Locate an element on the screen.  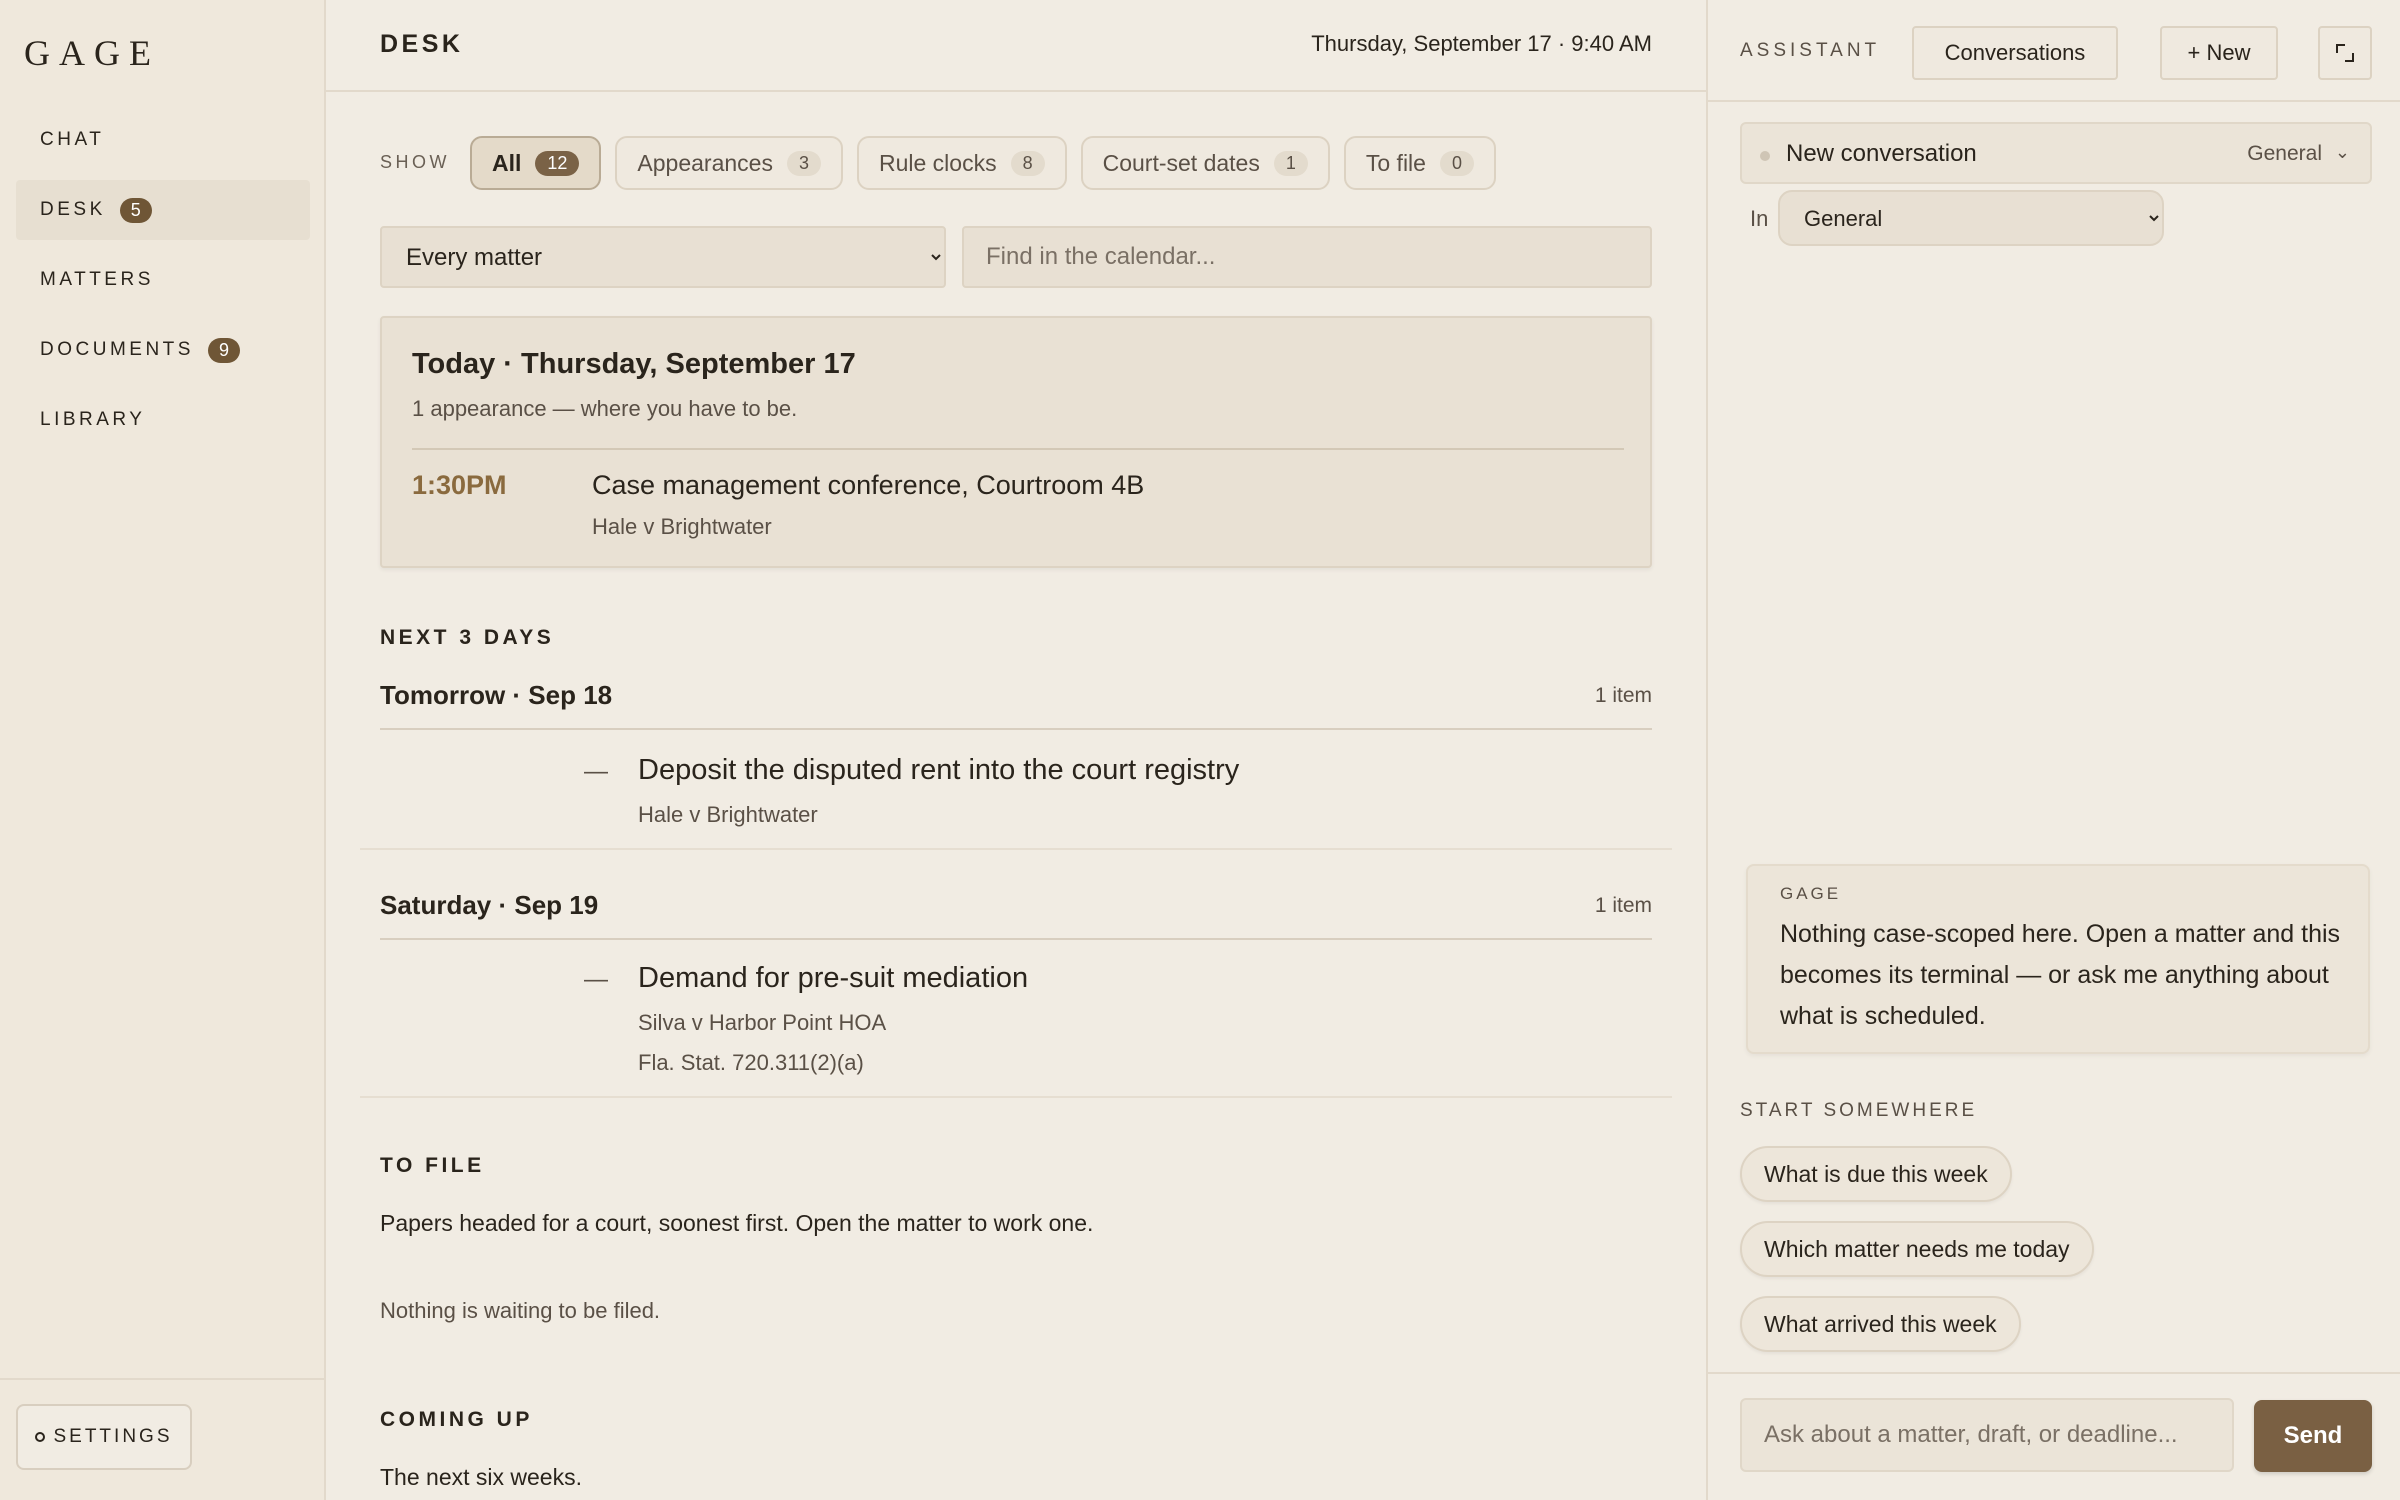
appointment-title: Case management conference, Courtroom 4B is located at coordinates (868, 485).